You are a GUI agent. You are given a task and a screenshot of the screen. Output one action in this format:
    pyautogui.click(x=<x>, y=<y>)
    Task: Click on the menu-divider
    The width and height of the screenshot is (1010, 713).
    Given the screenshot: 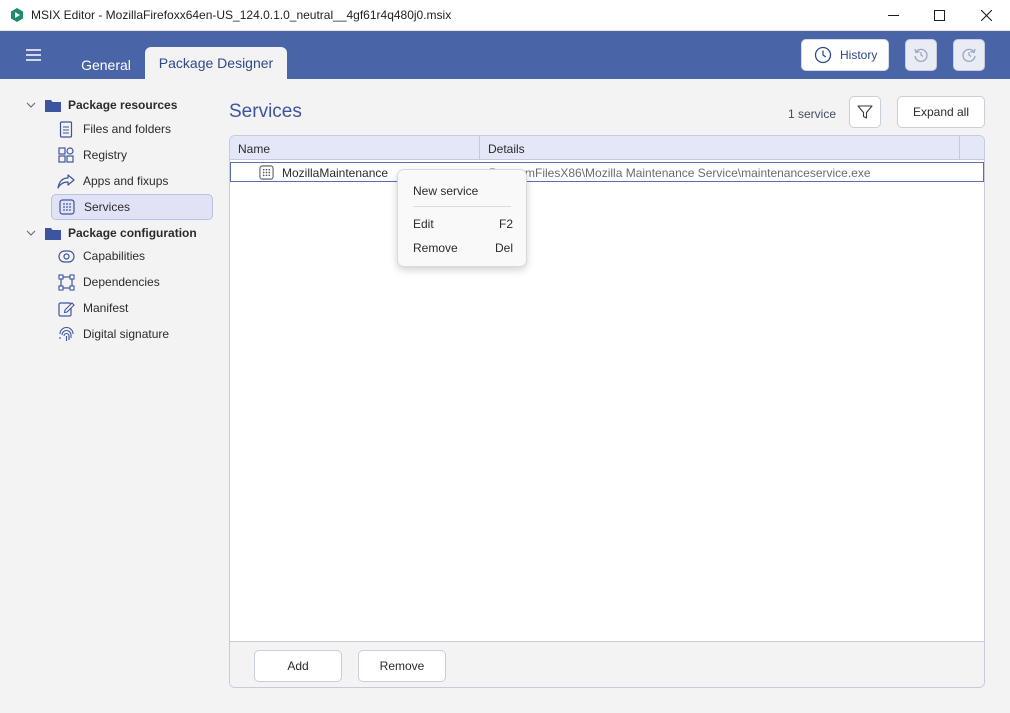 What is the action you would take?
    pyautogui.click(x=462, y=206)
    